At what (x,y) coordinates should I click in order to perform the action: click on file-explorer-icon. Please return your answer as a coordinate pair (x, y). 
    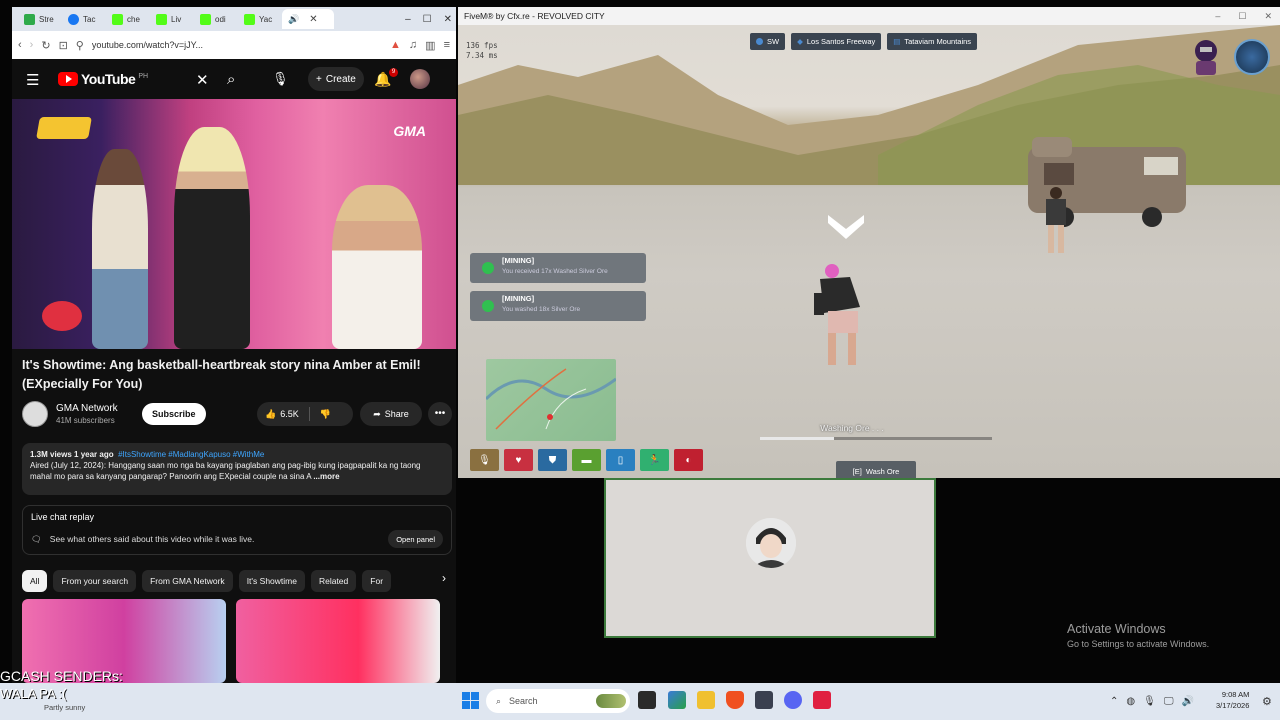
    Looking at the image, I should click on (706, 700).